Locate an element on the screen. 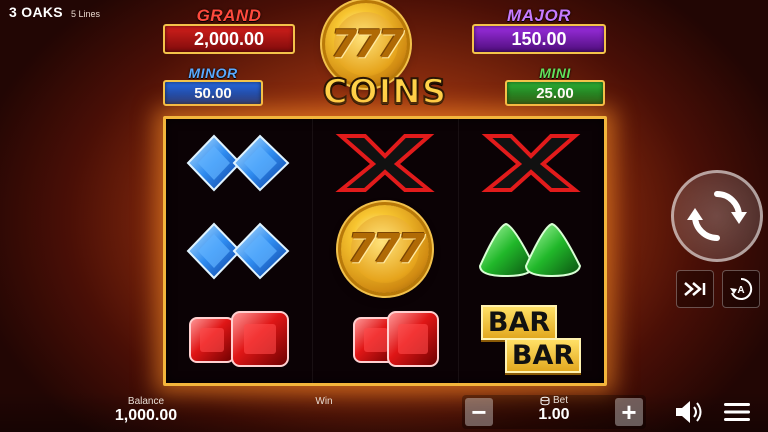 The image size is (768, 432). menu-button is located at coordinates (737, 412).